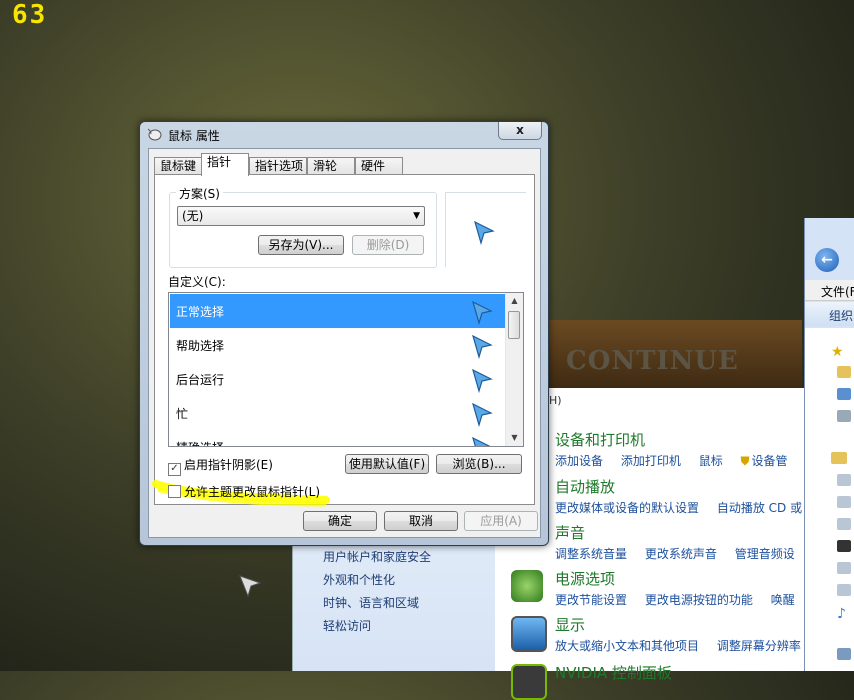 The image size is (854, 700). What do you see at coordinates (359, 579) in the screenshot?
I see `sidebar-link-appearance: 外观和个性化` at bounding box center [359, 579].